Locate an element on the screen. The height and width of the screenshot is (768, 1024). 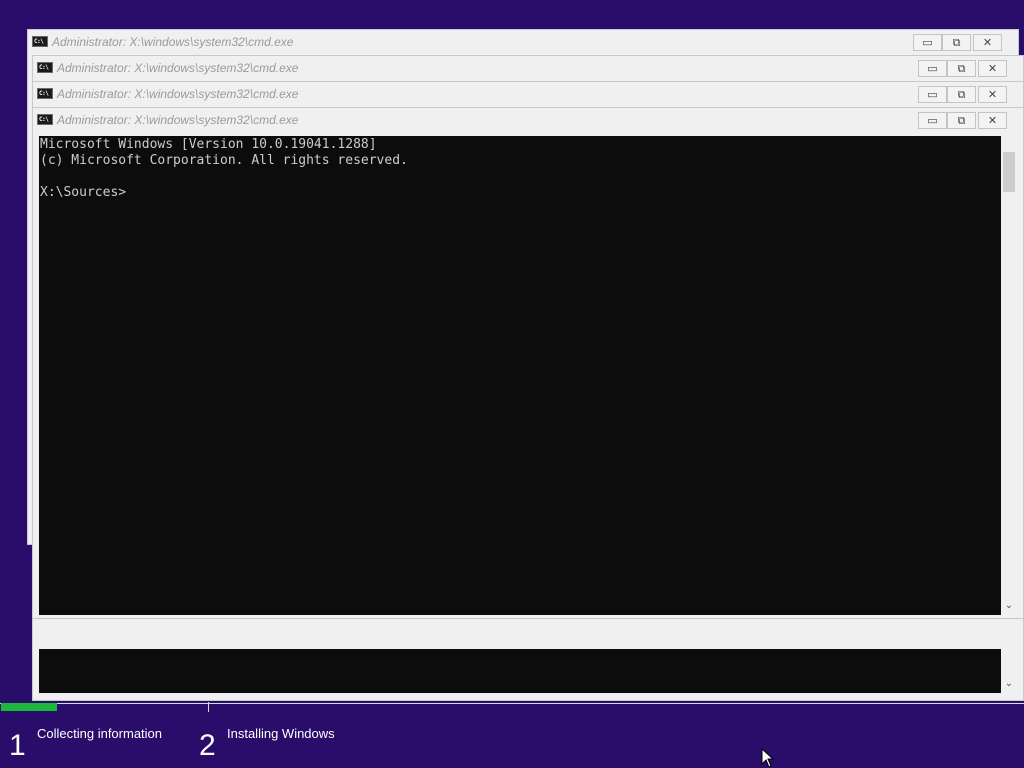
console-area is located at coordinates (520, 671).